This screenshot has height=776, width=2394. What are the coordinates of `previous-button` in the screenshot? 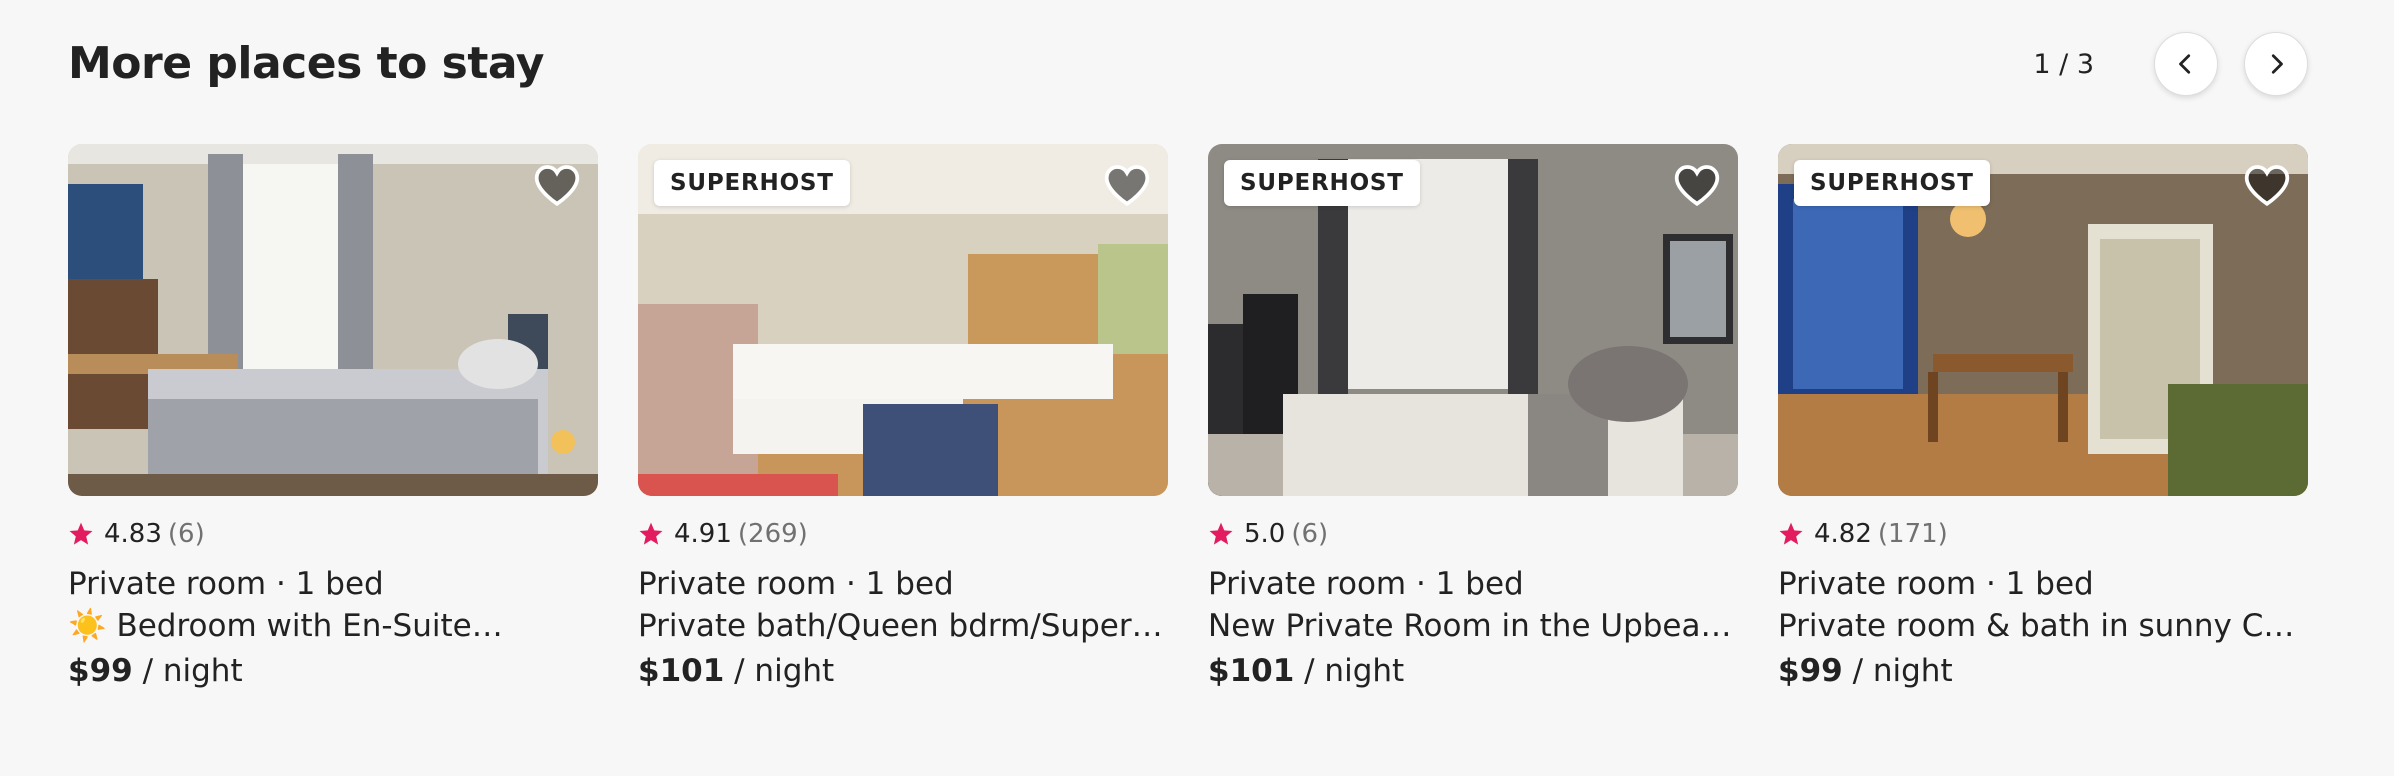 It's located at (2186, 64).